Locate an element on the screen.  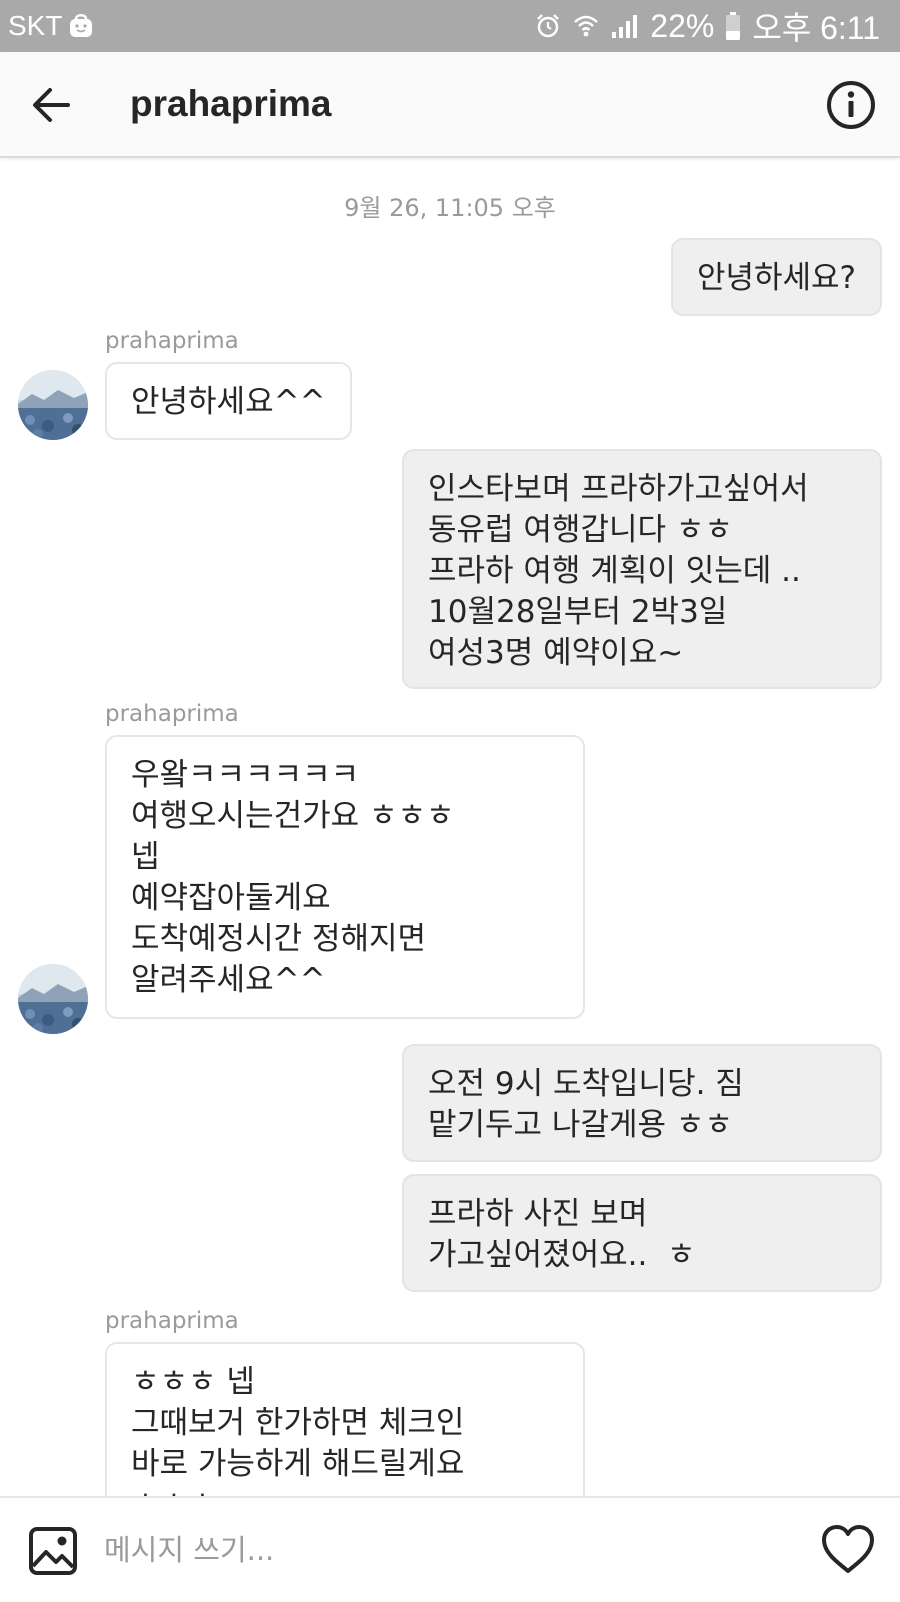
alarm-icon is located at coordinates (548, 26).